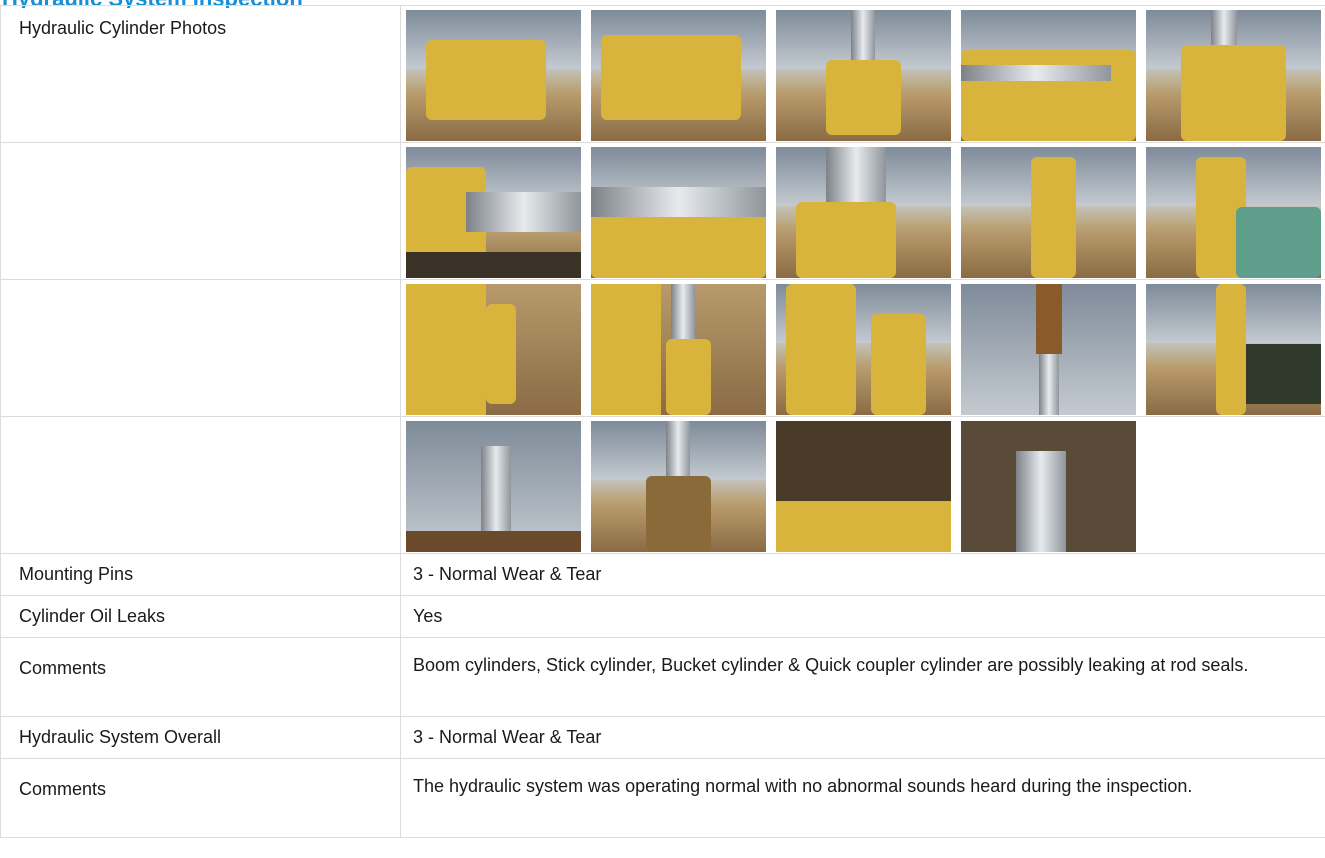 This screenshot has width=1325, height=858. What do you see at coordinates (1233, 75) in the screenshot?
I see `photo-cylinder-mount-closeup` at bounding box center [1233, 75].